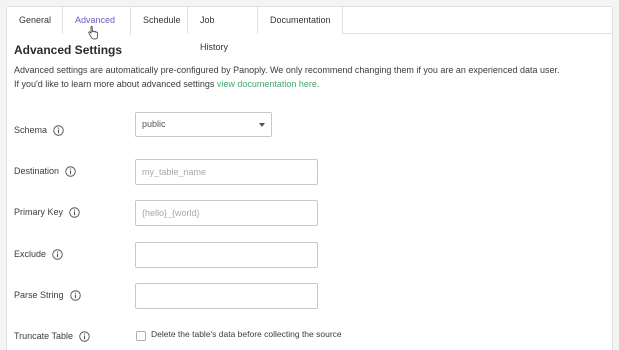 Image resolution: width=619 pixels, height=350 pixels. I want to click on destination-row-label: Destination, so click(45, 171).